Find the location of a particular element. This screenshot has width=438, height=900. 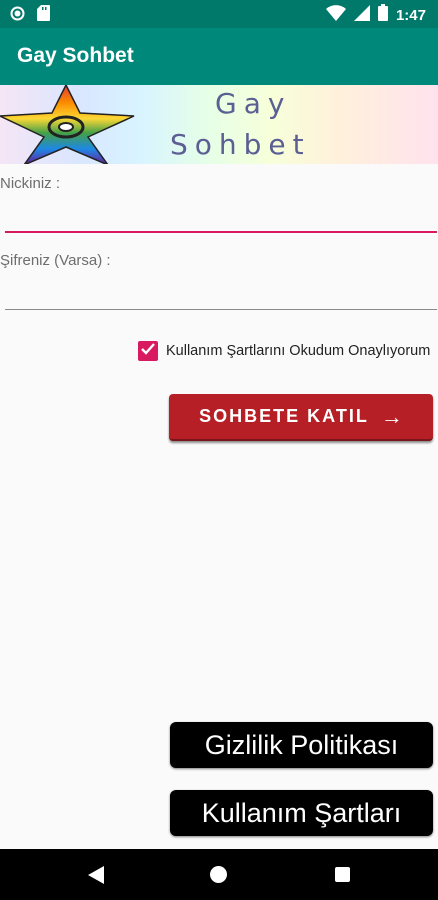

join-chat-label: SOHBETE KATIL is located at coordinates (284, 416).